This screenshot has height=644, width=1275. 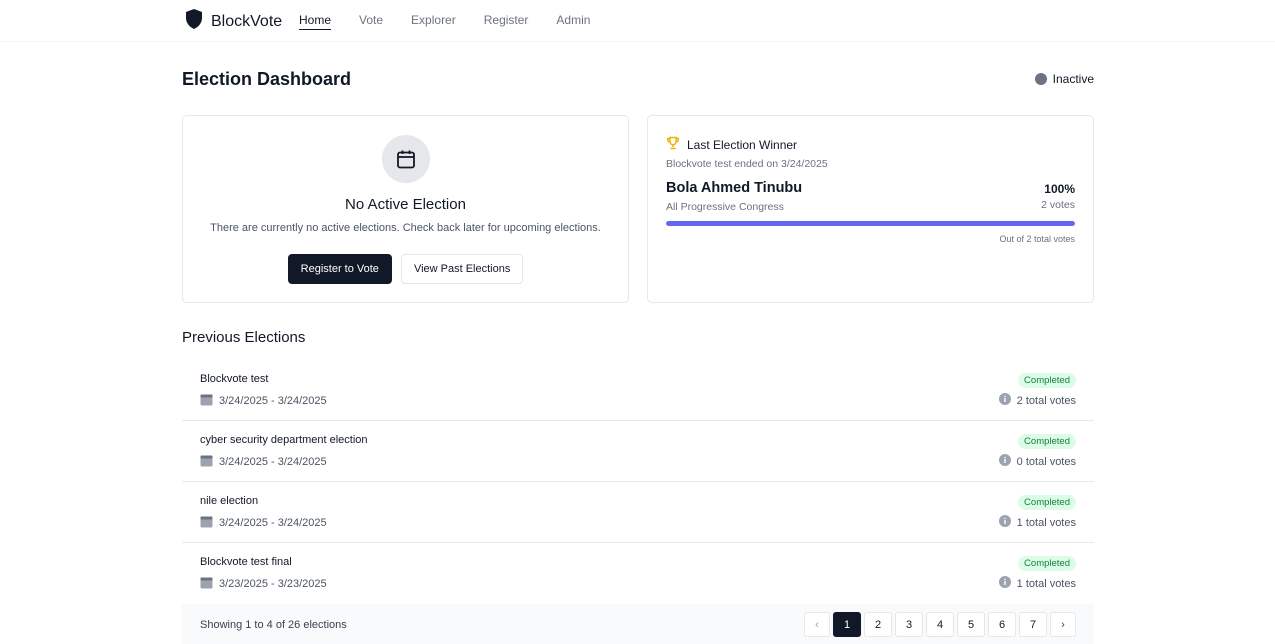 What do you see at coordinates (1046, 400) in the screenshot?
I see `election-votes-label: 2 total votes` at bounding box center [1046, 400].